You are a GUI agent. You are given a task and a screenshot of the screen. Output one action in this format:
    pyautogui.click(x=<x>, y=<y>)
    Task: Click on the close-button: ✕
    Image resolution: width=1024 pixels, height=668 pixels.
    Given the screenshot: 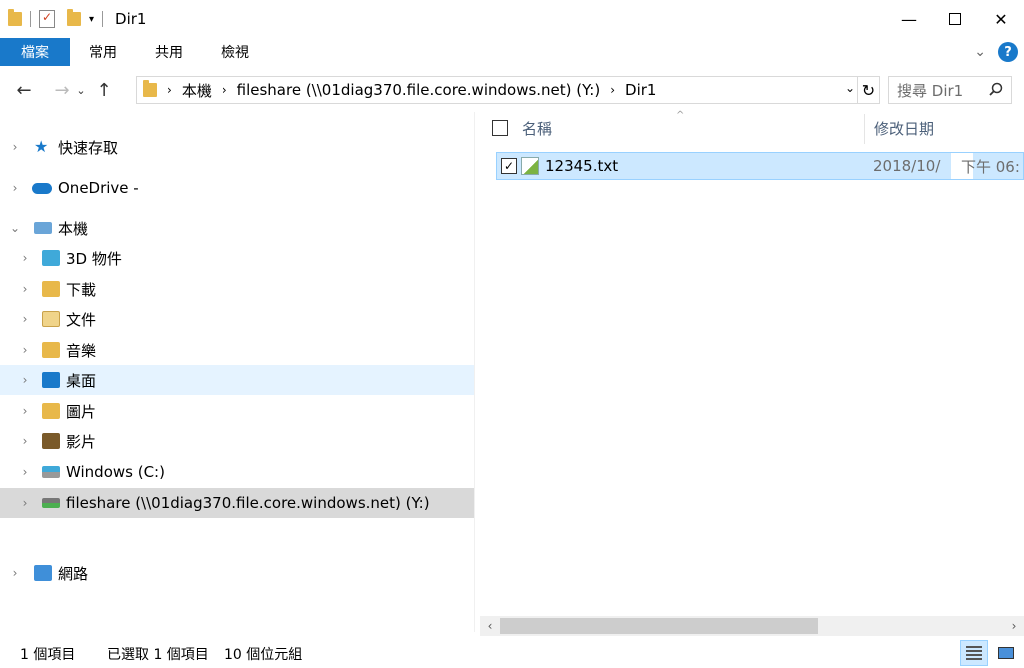 What is the action you would take?
    pyautogui.click(x=1001, y=19)
    